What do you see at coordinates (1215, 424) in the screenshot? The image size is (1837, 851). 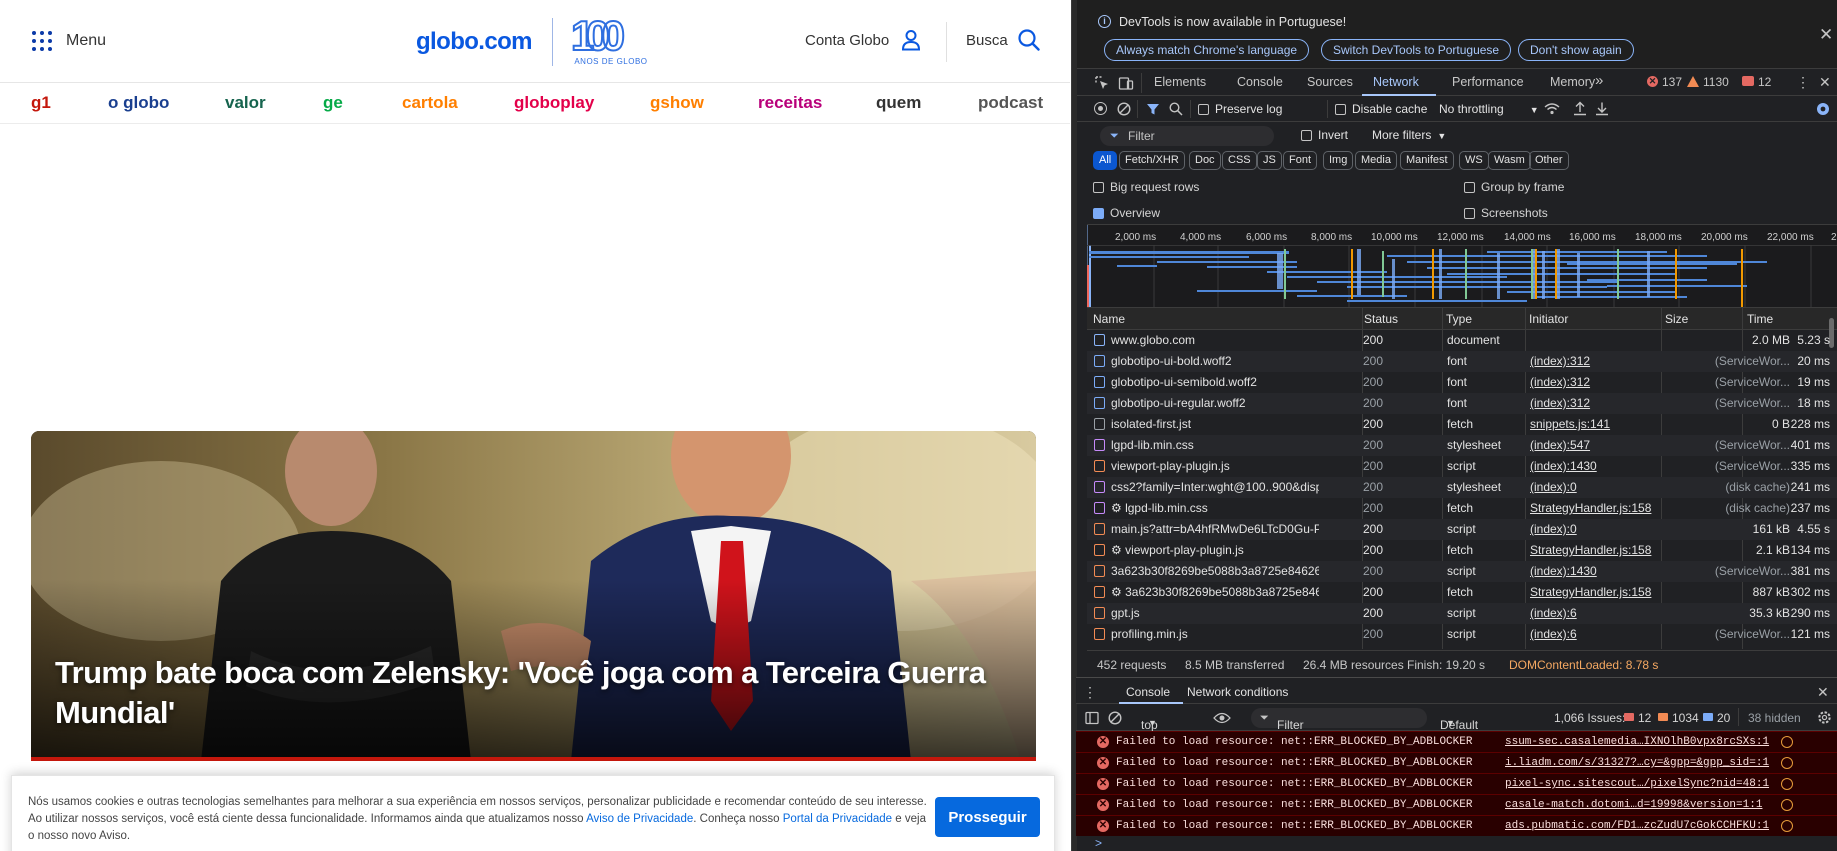 I see `request-name: isolated-first.jst` at bounding box center [1215, 424].